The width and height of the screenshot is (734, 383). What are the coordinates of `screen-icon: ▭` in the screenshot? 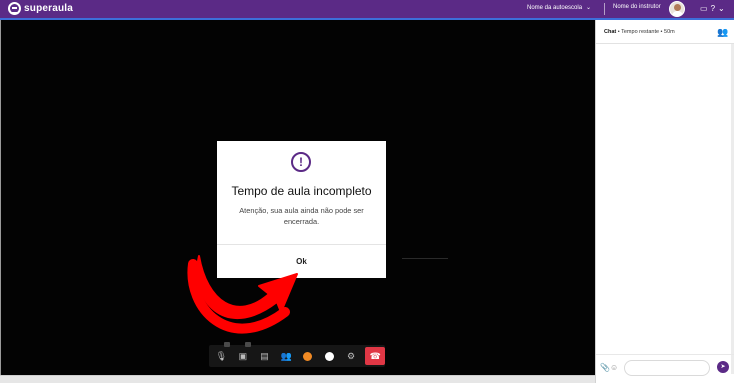 It's located at (704, 9).